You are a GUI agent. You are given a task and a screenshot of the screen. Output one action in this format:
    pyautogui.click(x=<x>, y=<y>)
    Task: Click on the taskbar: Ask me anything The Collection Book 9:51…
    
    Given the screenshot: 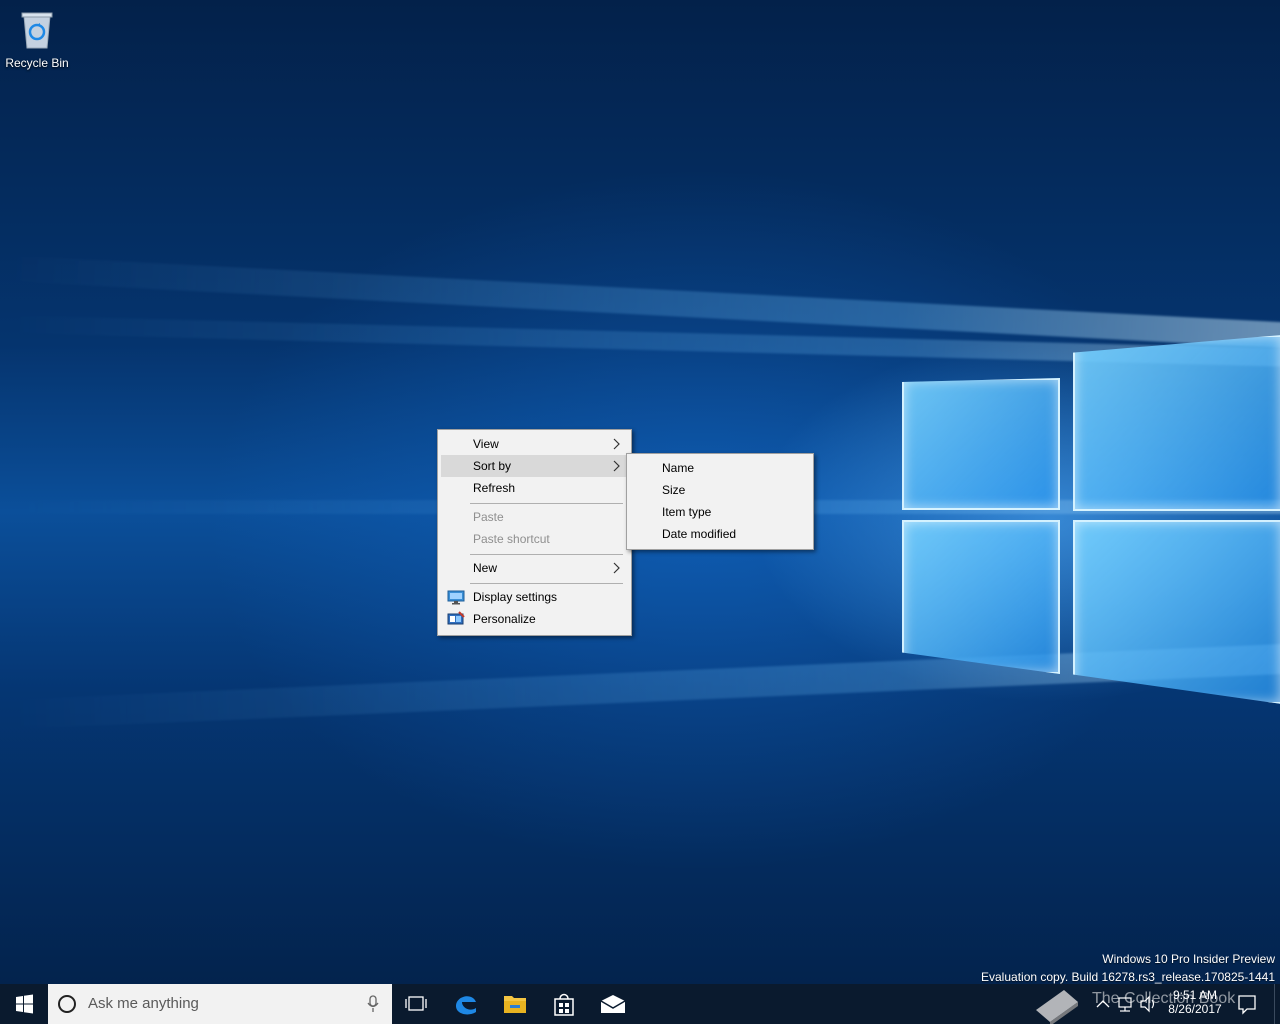 What is the action you would take?
    pyautogui.click(x=640, y=1005)
    